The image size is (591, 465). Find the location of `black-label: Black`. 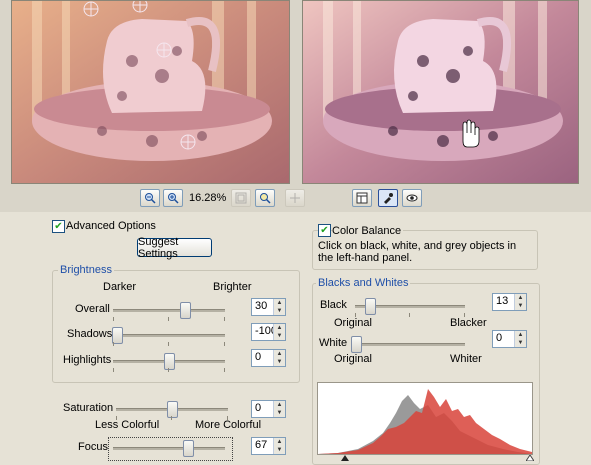

black-label: Black is located at coordinates (333, 305).